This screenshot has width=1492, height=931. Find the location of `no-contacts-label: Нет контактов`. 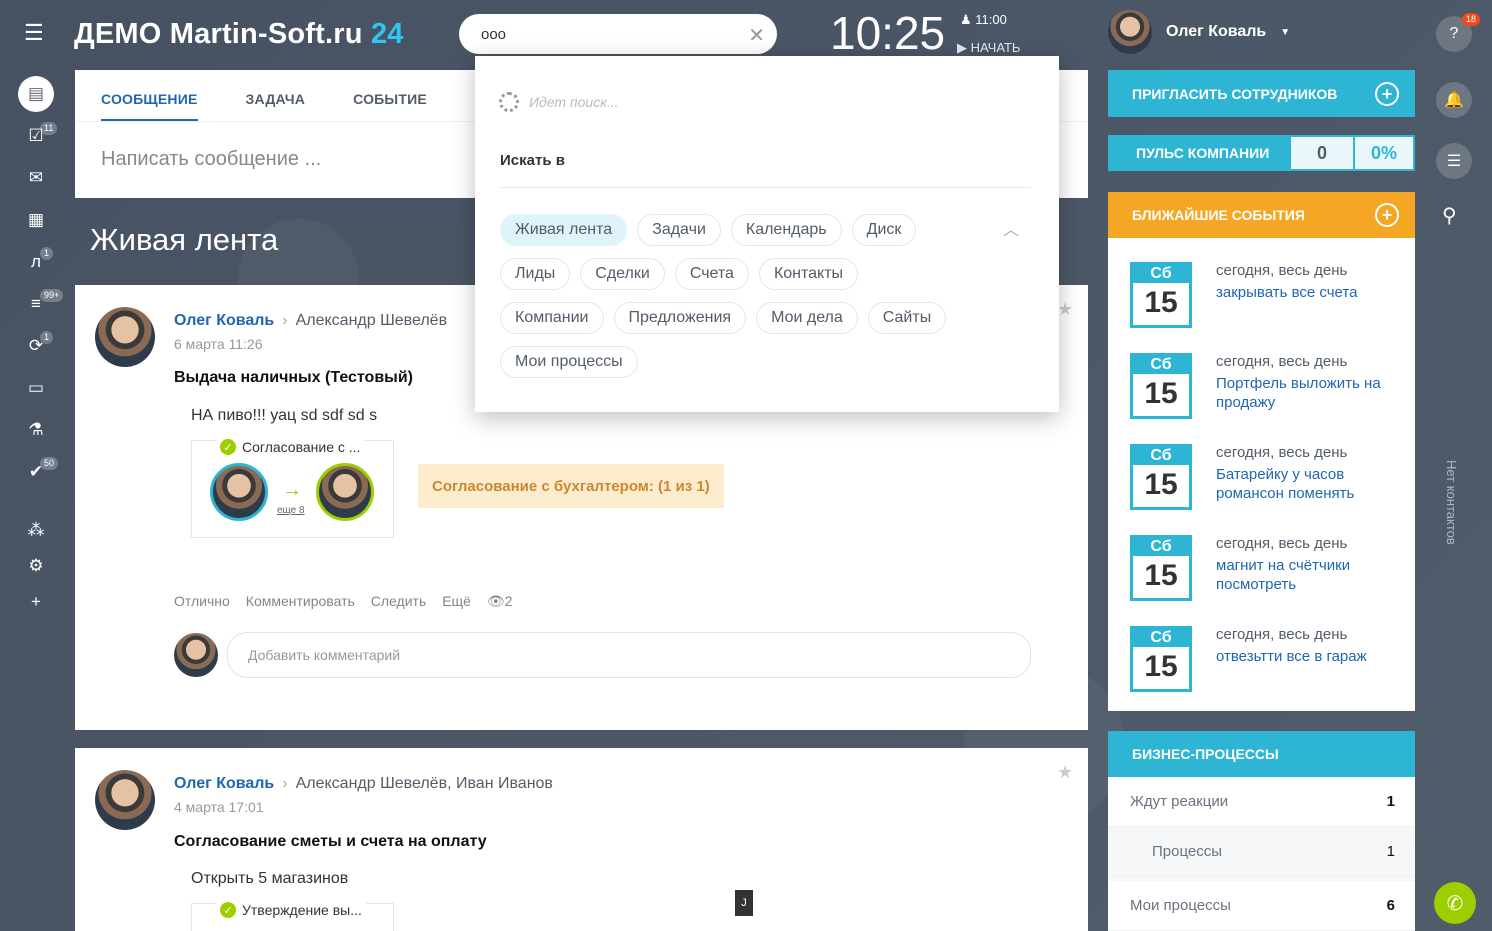

no-contacts-label: Нет контактов is located at coordinates (1451, 502).